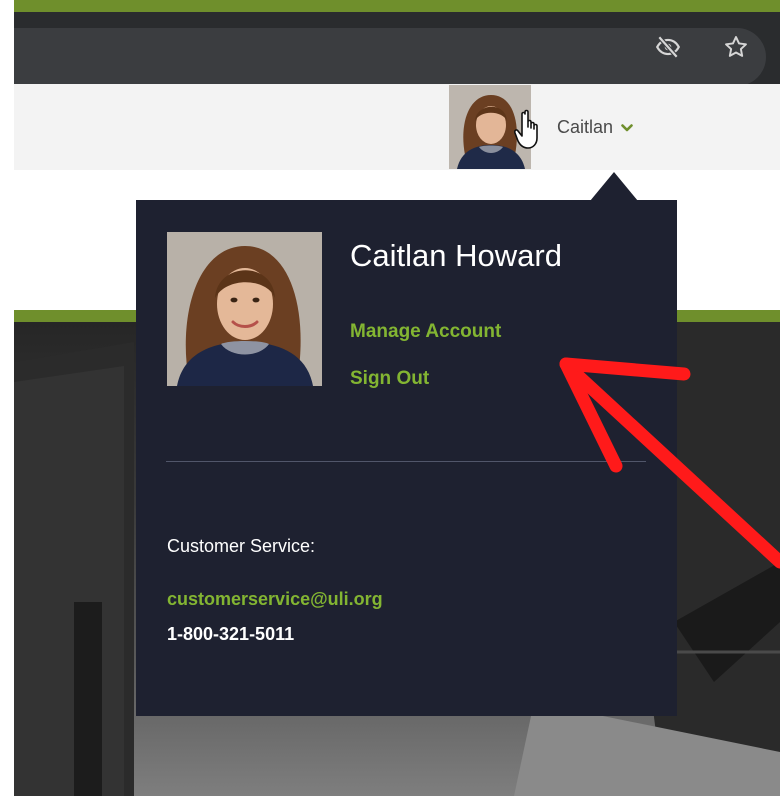 The image size is (780, 796). What do you see at coordinates (668, 47) in the screenshot?
I see `eye-slash-icon` at bounding box center [668, 47].